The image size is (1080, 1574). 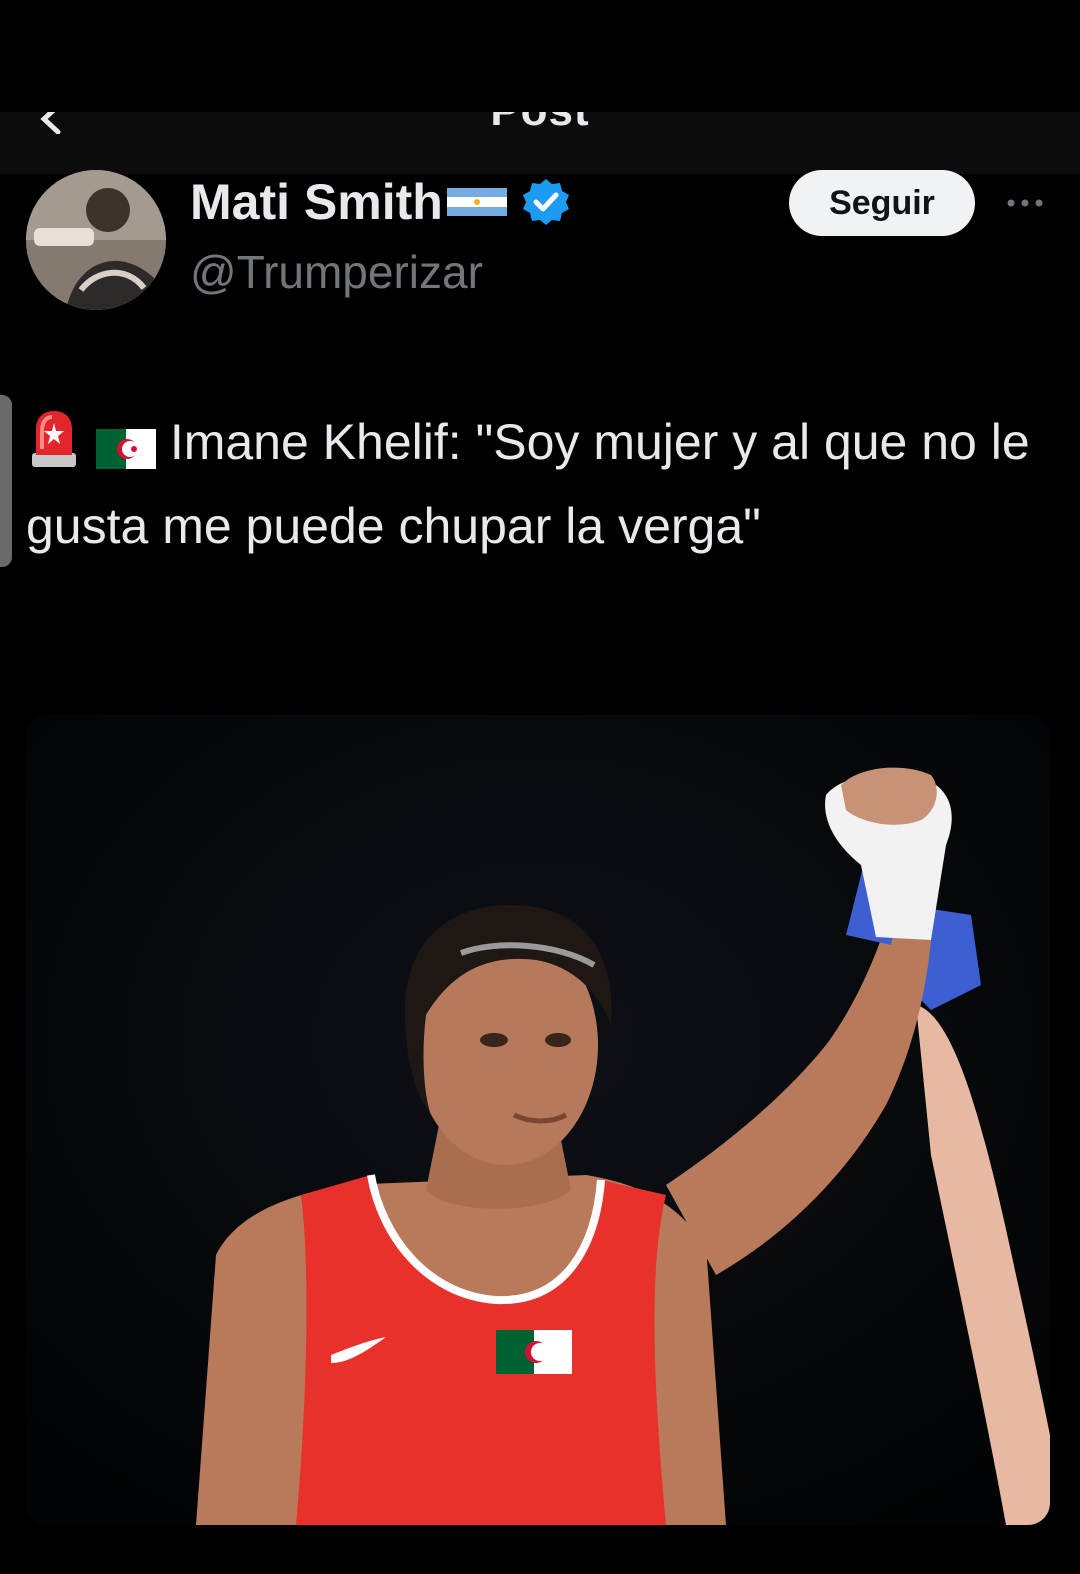 I want to click on verified-badge-icon, so click(x=545, y=202).